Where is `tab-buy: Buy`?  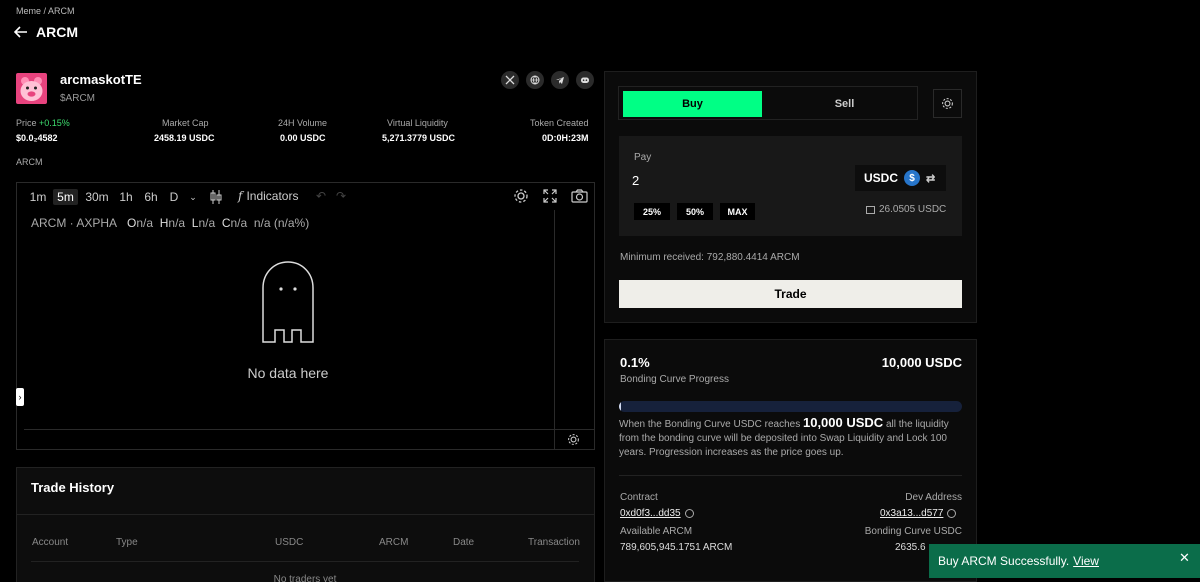 tab-buy: Buy is located at coordinates (692, 104).